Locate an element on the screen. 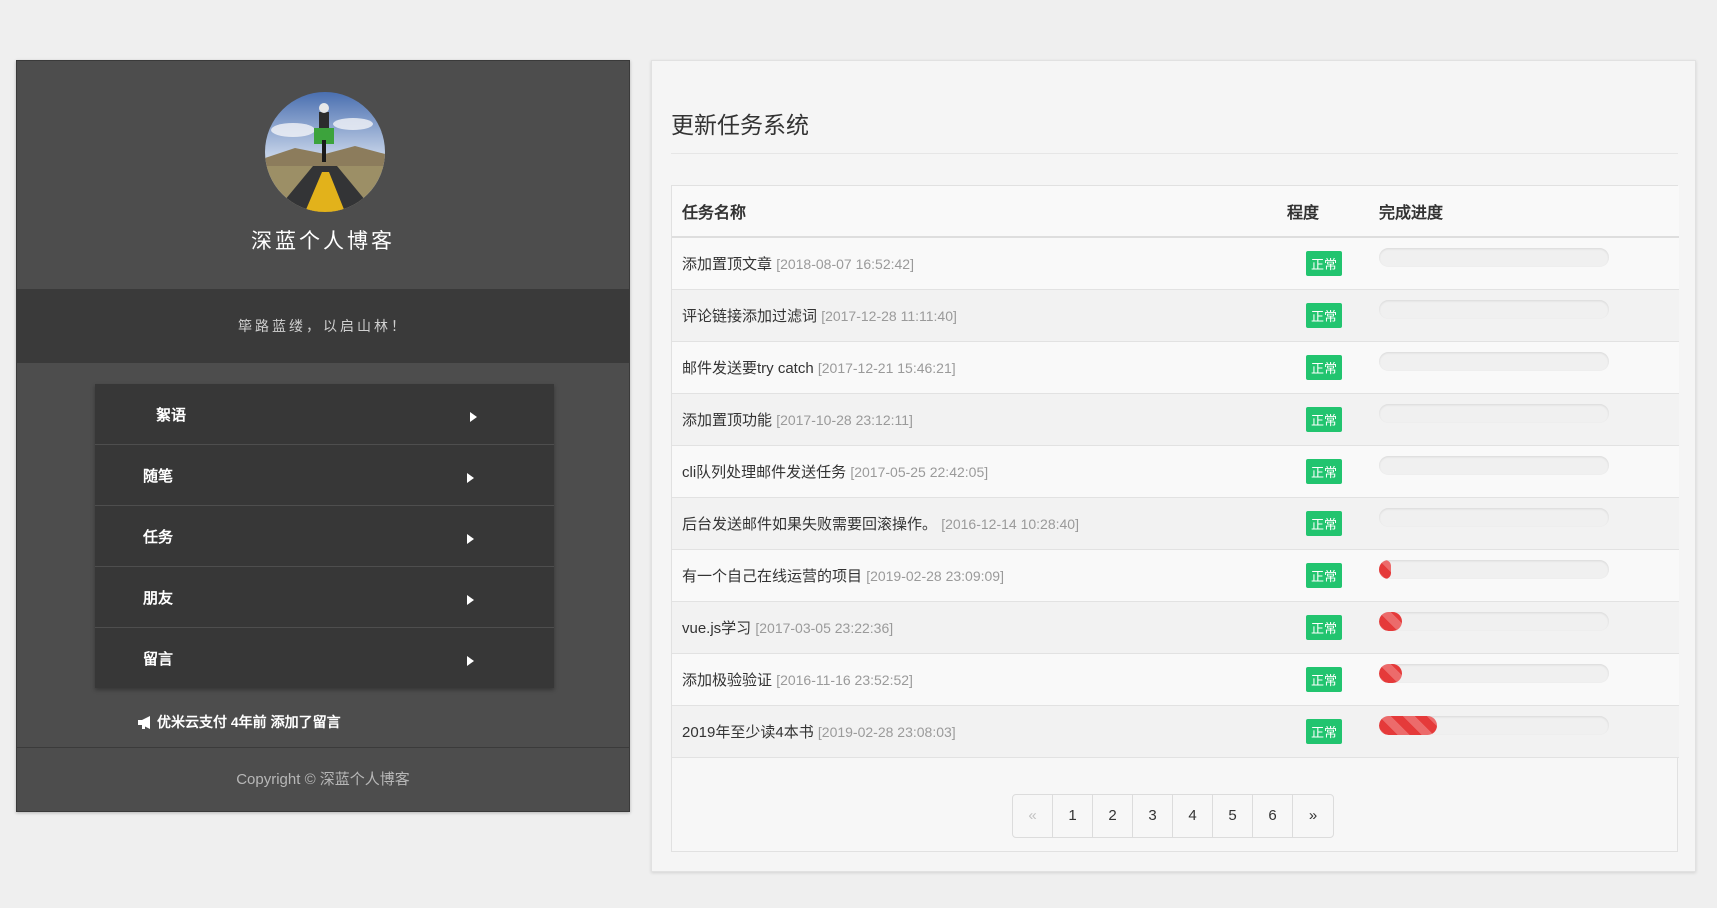 The image size is (1717, 908). table-row: 有一个自己在线运营的项目 [2019-02-28 23:09:09] 正常 is located at coordinates (1175, 575).